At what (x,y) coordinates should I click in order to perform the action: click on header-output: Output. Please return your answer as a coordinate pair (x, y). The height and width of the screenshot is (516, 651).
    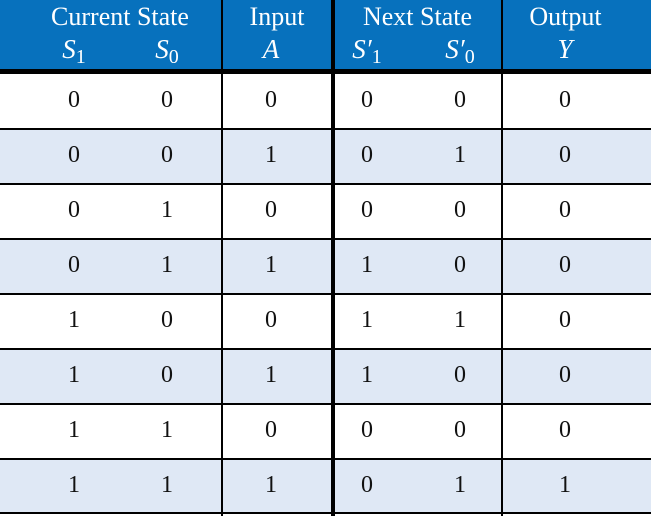
    Looking at the image, I should click on (565, 16).